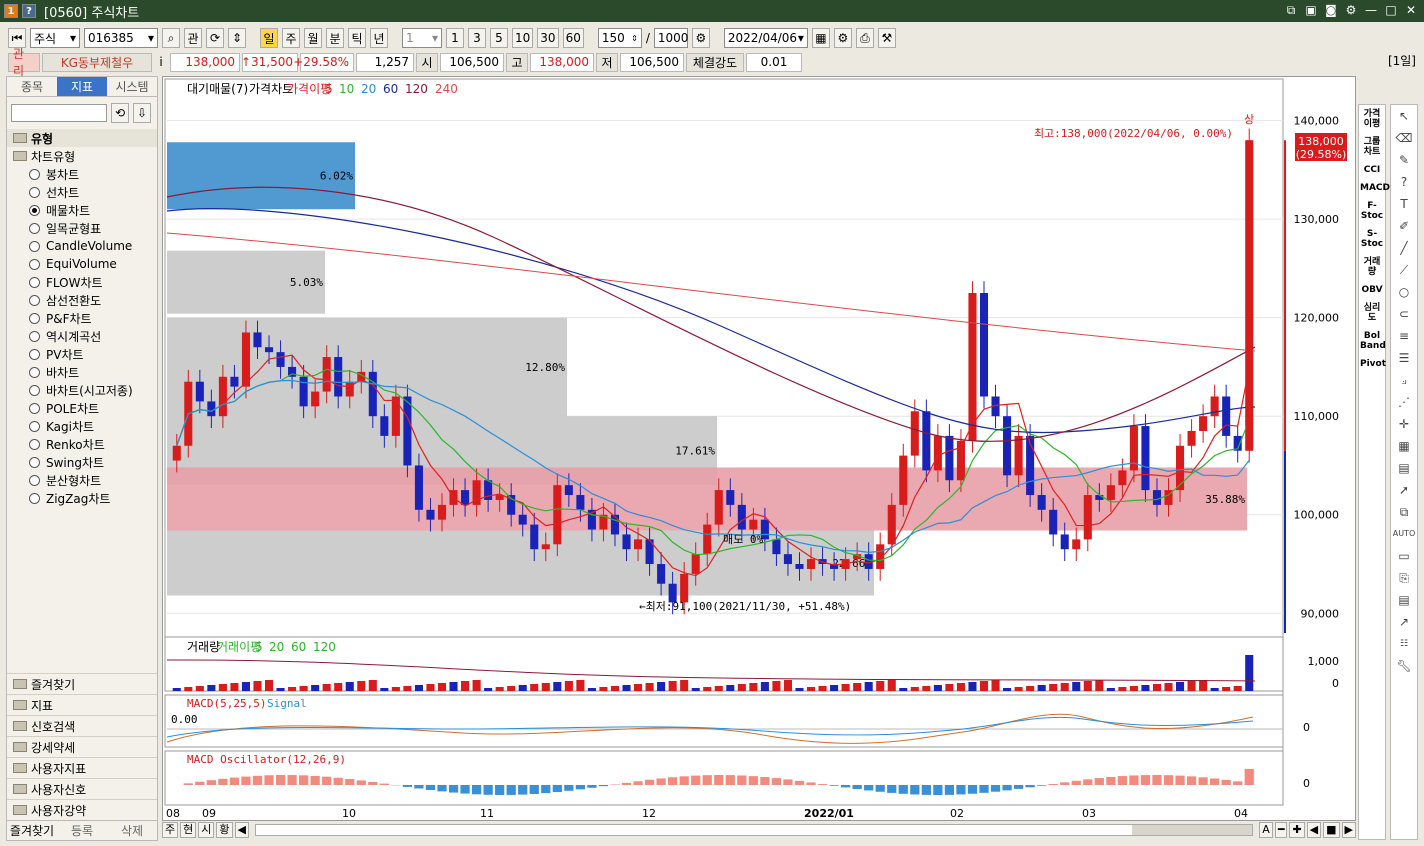  What do you see at coordinates (1404, 182) in the screenshot?
I see `help-icon: ?` at bounding box center [1404, 182].